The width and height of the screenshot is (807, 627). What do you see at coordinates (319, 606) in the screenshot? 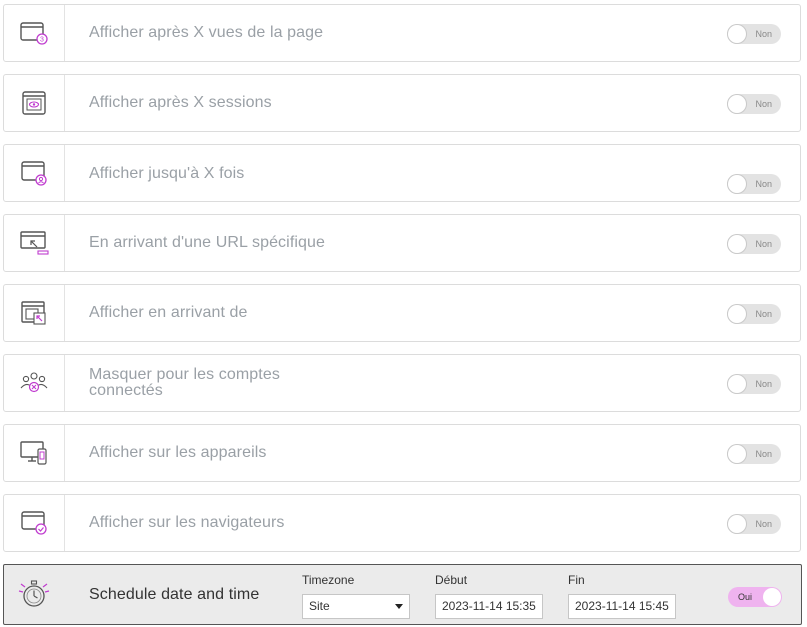
I see `timezone-value: Site` at bounding box center [319, 606].